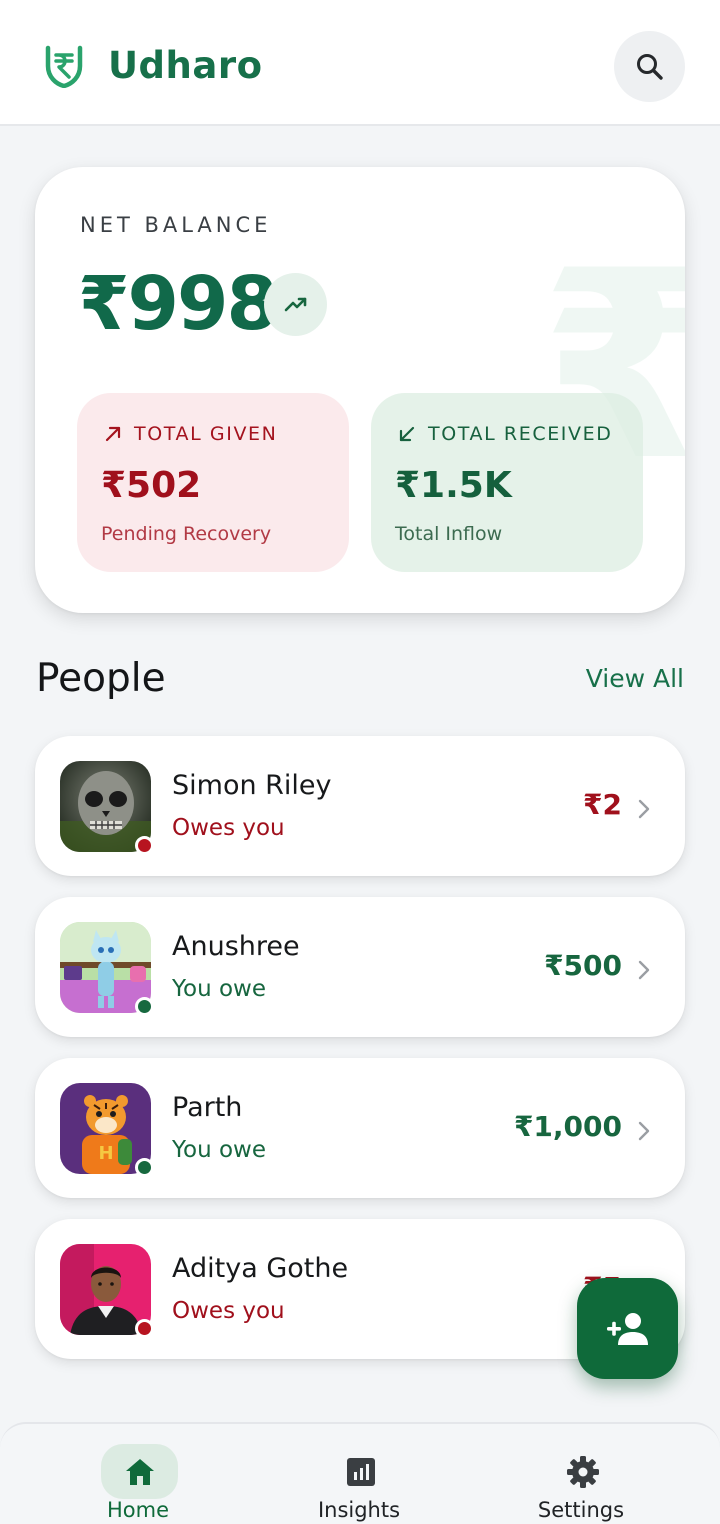  I want to click on insights-chart-icon, so click(360, 1471).